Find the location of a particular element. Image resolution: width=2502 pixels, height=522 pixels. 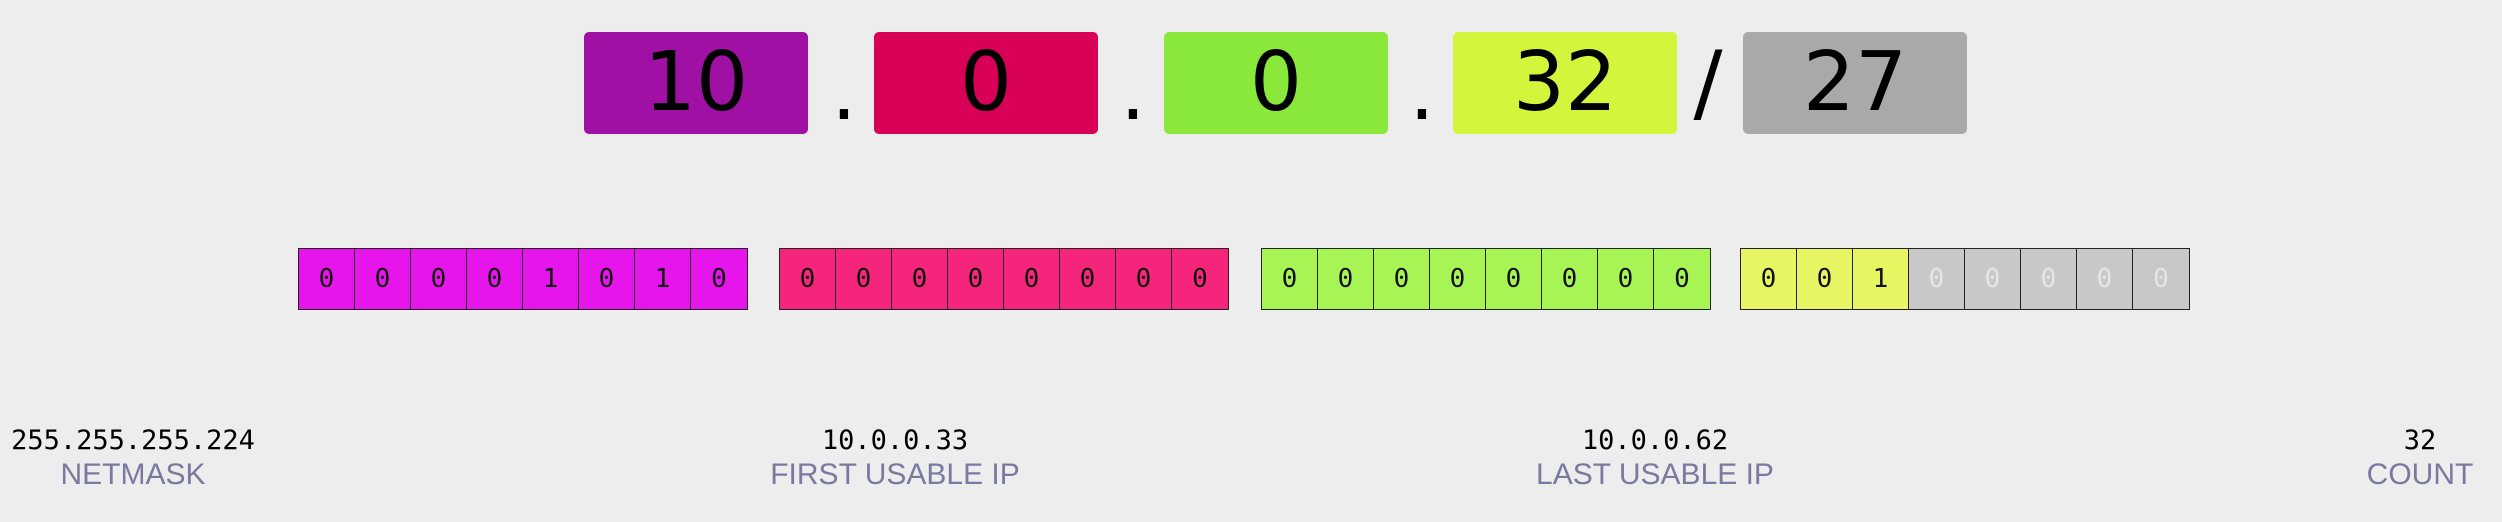

octet-2-bits: 00000000 is located at coordinates (1004, 279).